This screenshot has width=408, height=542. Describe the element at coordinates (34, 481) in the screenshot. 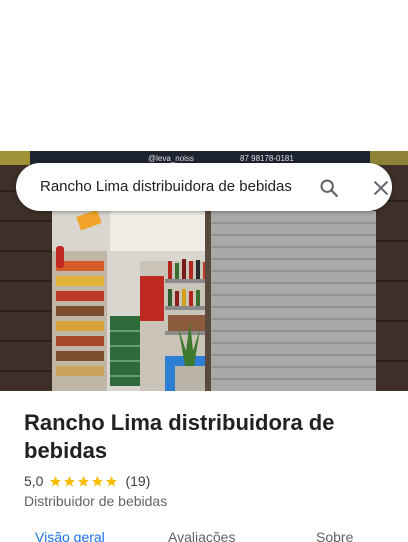

I see `rating-value: 5,0` at that location.